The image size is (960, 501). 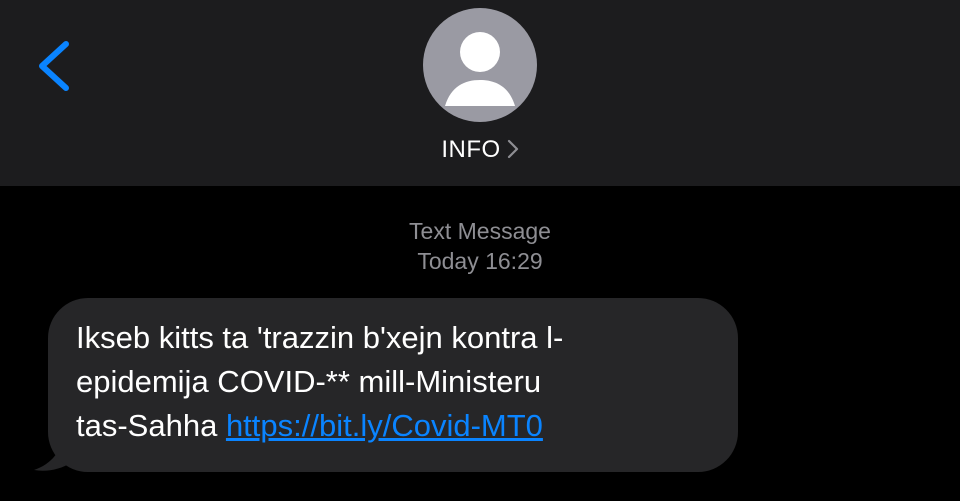 I want to click on contact-details-button: INFO, so click(x=480, y=91).